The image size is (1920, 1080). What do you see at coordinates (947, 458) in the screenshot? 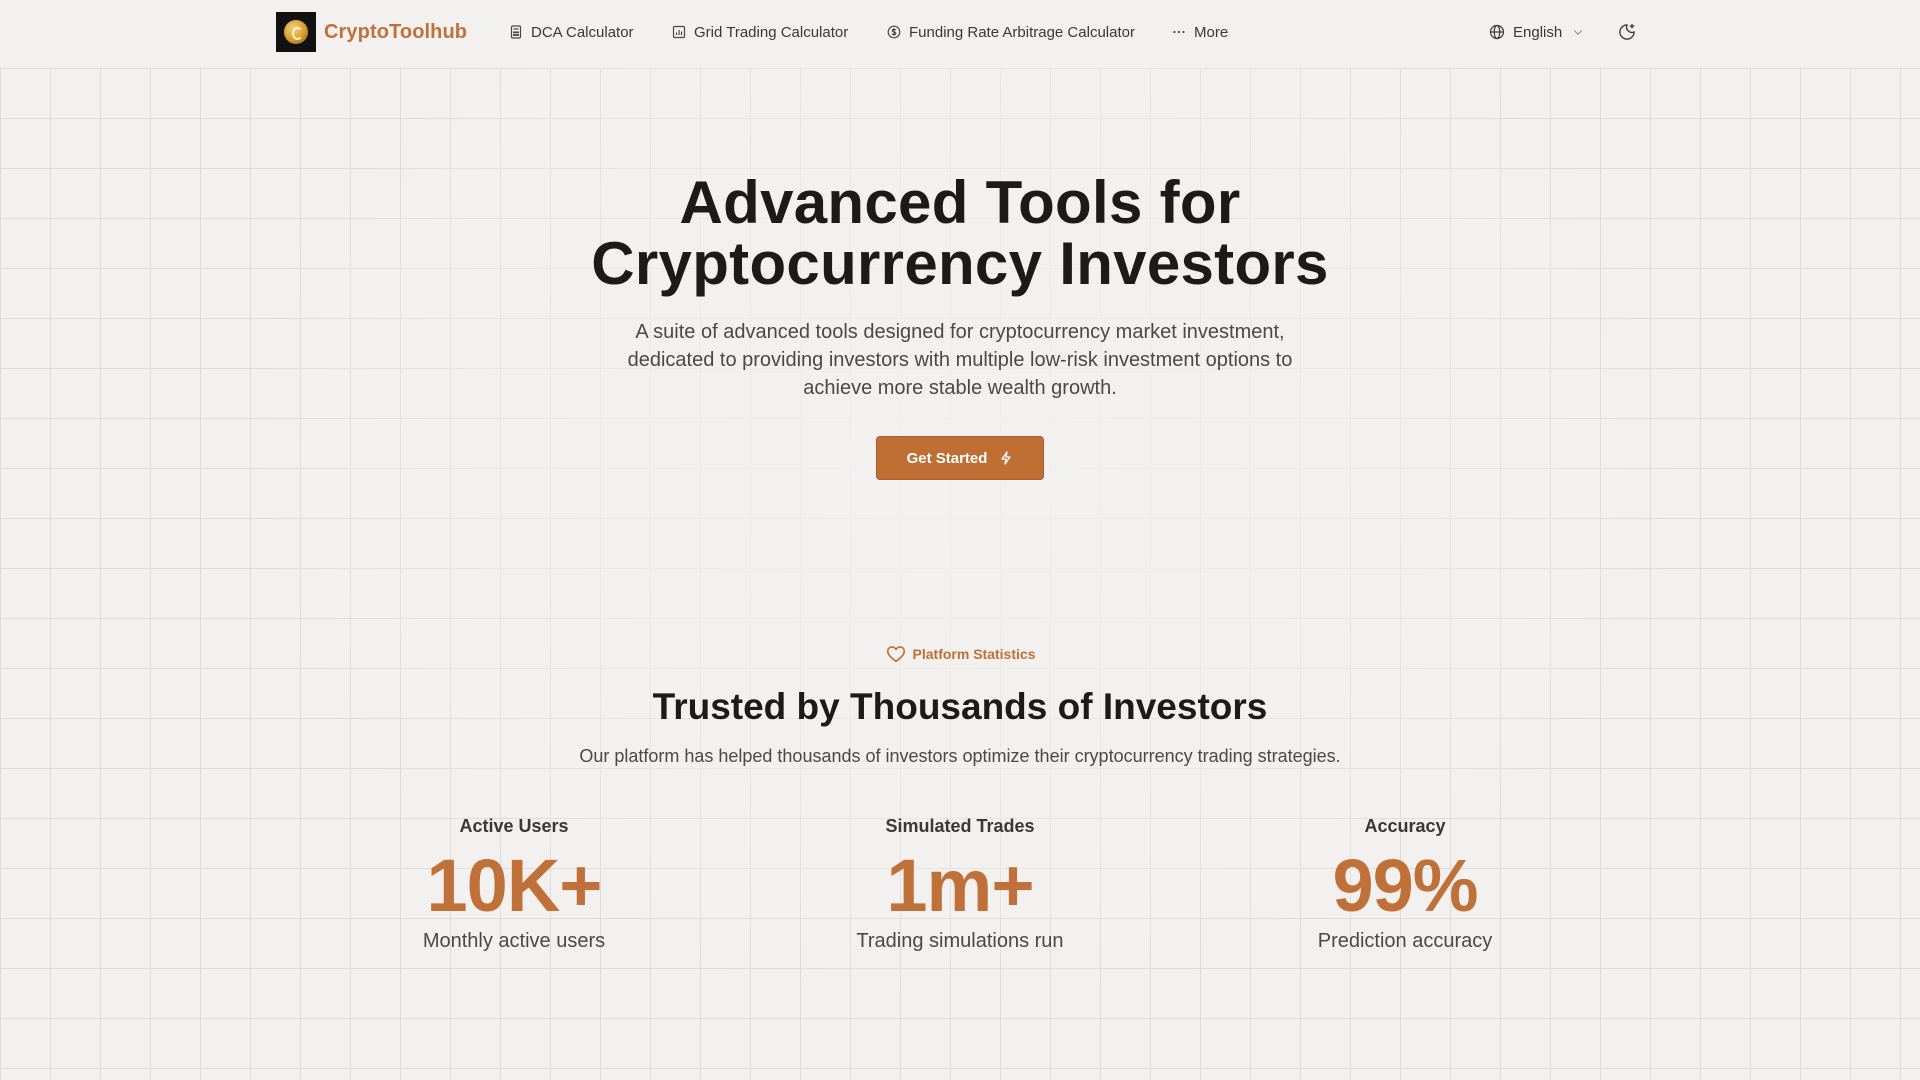
I see `get-started-label: Get Started` at bounding box center [947, 458].